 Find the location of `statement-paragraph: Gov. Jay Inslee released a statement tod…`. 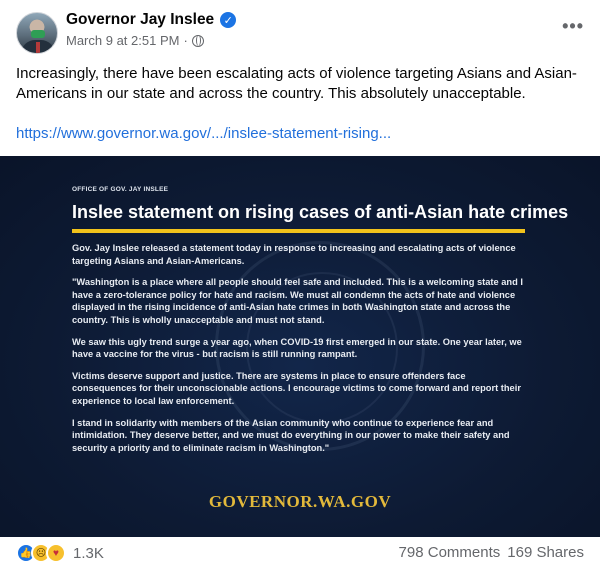

statement-paragraph: Gov. Jay Inslee released a statement tod… is located at coordinates (294, 254).